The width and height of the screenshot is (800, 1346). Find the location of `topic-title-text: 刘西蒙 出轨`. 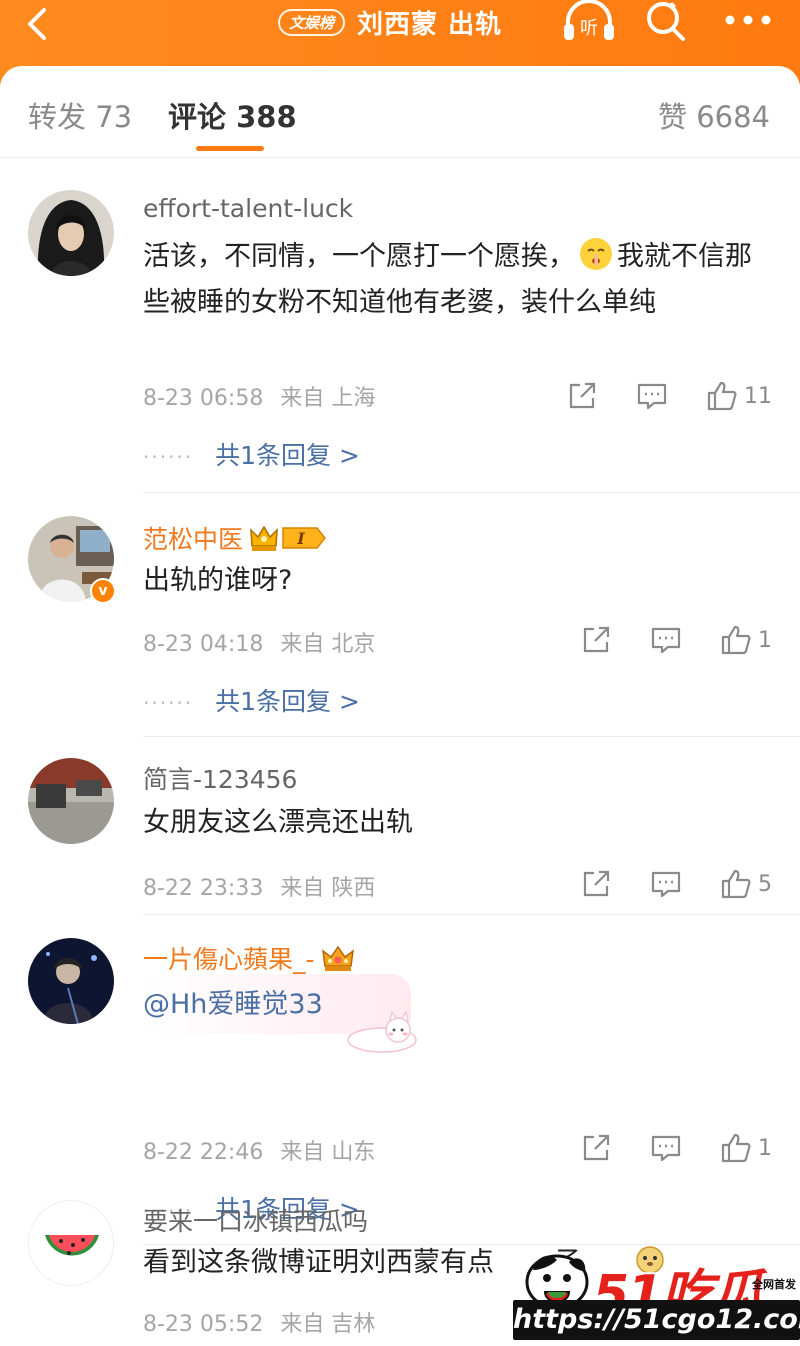

topic-title-text: 刘西蒙 出轨 is located at coordinates (430, 24).